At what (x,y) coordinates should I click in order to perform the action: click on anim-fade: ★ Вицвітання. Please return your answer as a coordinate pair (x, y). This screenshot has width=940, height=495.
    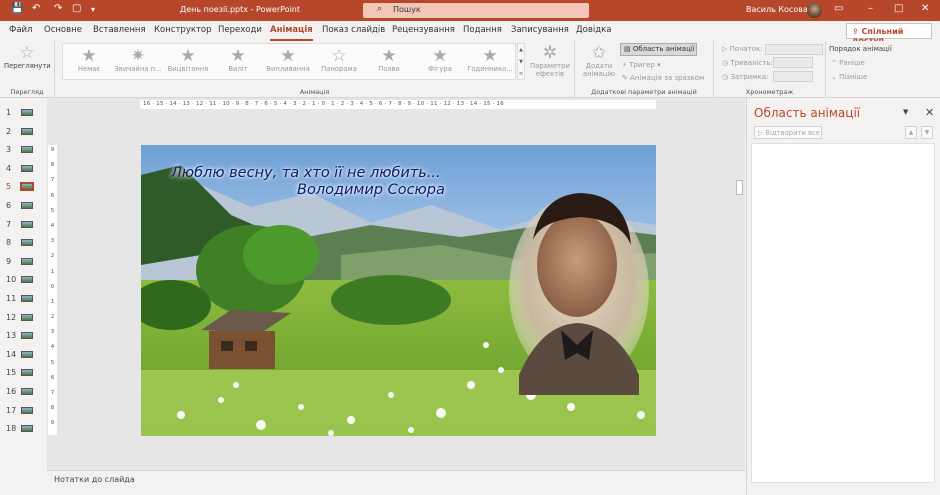
    Looking at the image, I should click on (188, 60).